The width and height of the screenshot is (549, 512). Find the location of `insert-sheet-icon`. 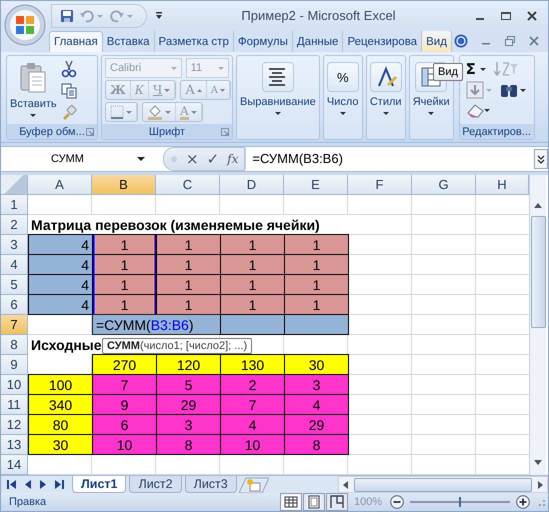

insert-sheet-icon is located at coordinates (253, 484).